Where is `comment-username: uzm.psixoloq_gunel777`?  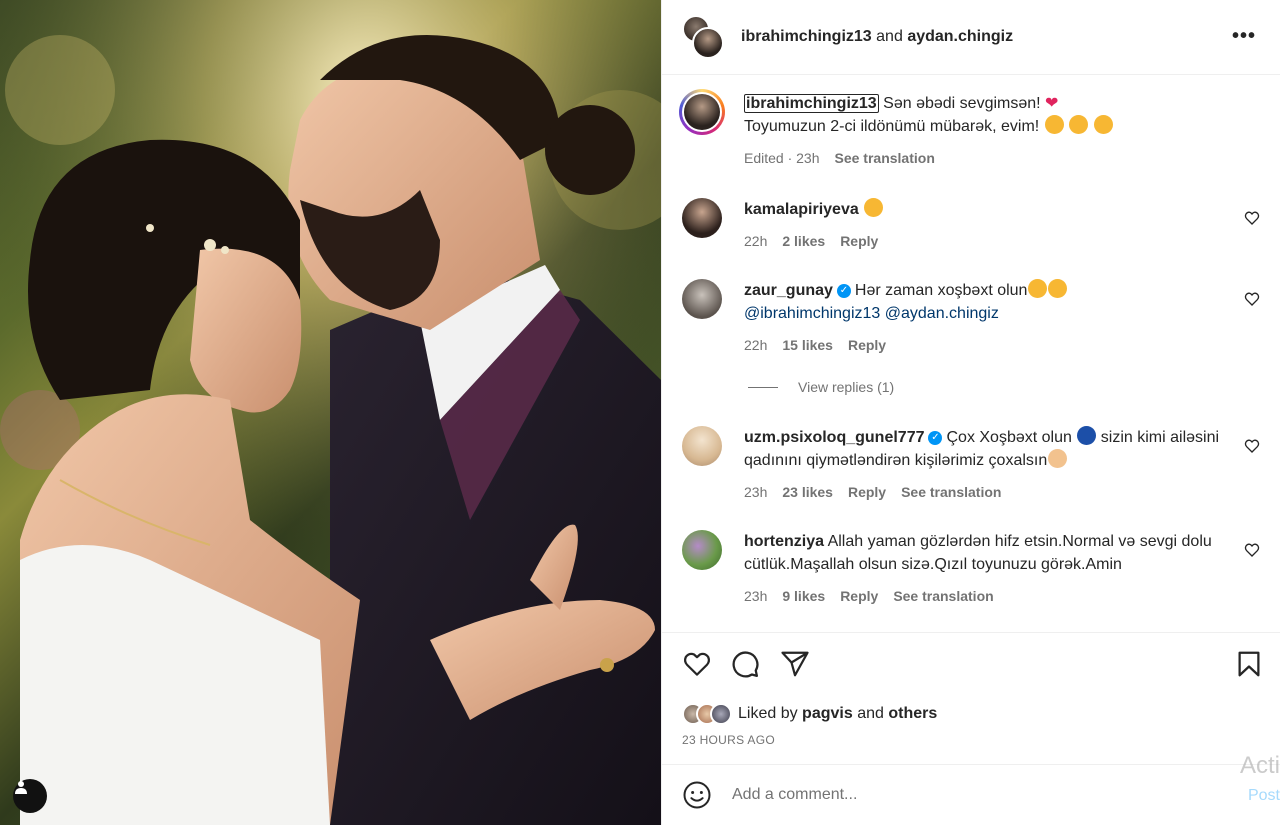 comment-username: uzm.psixoloq_gunel777 is located at coordinates (834, 437).